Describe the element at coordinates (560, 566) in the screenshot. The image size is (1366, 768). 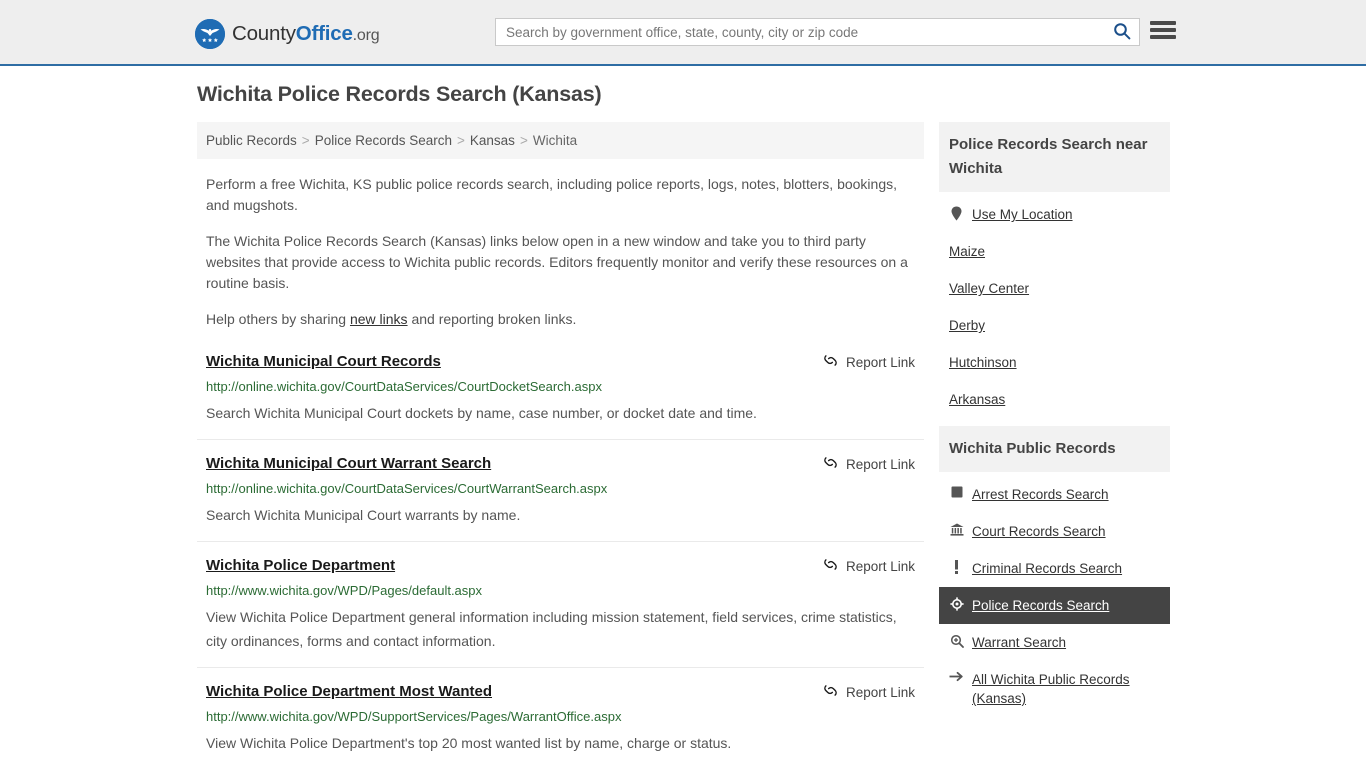
I see `result-header: Wichita Police Department Report Link` at that location.